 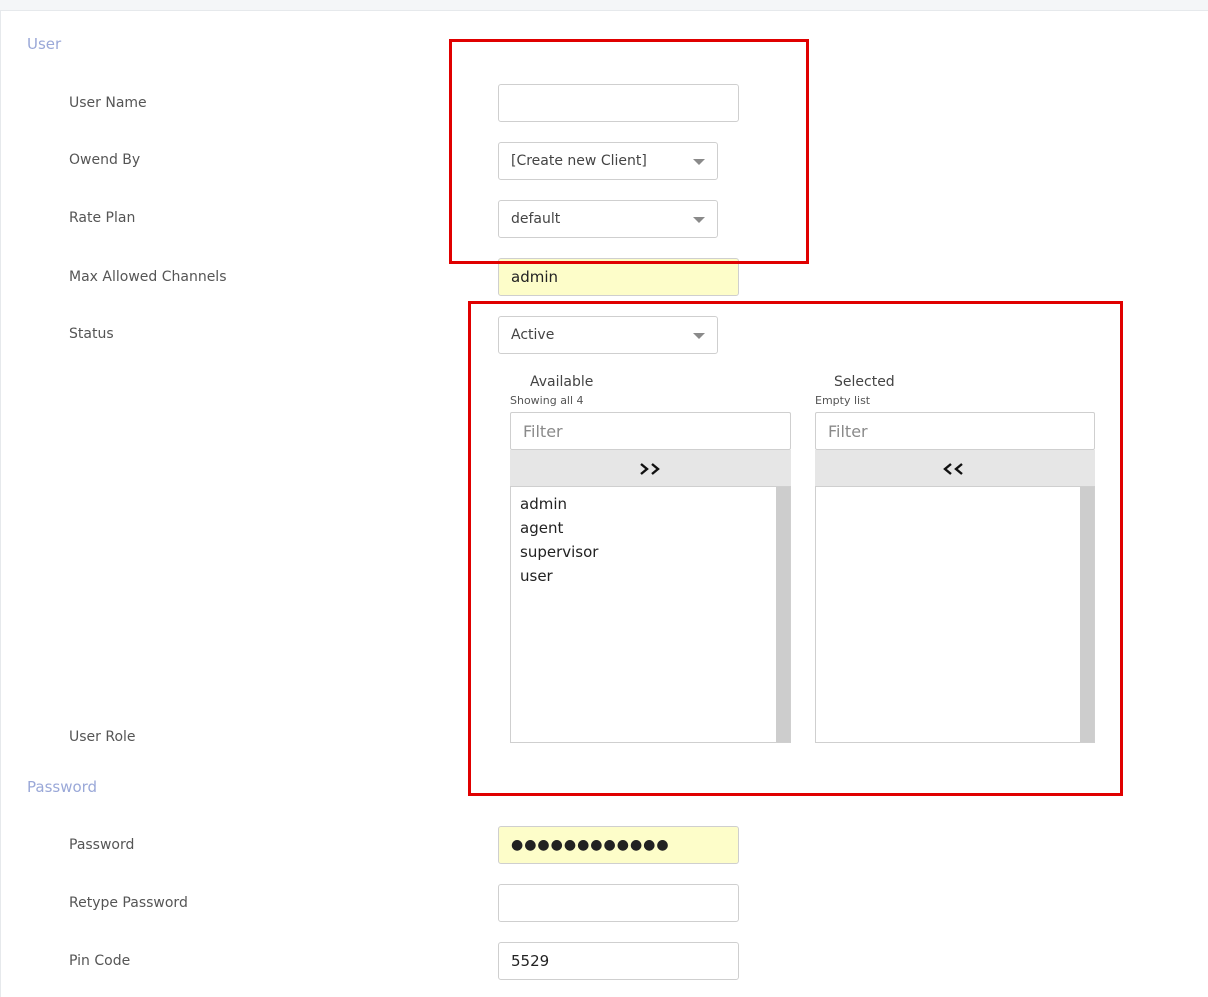 What do you see at coordinates (91, 334) in the screenshot?
I see `label-status: Status` at bounding box center [91, 334].